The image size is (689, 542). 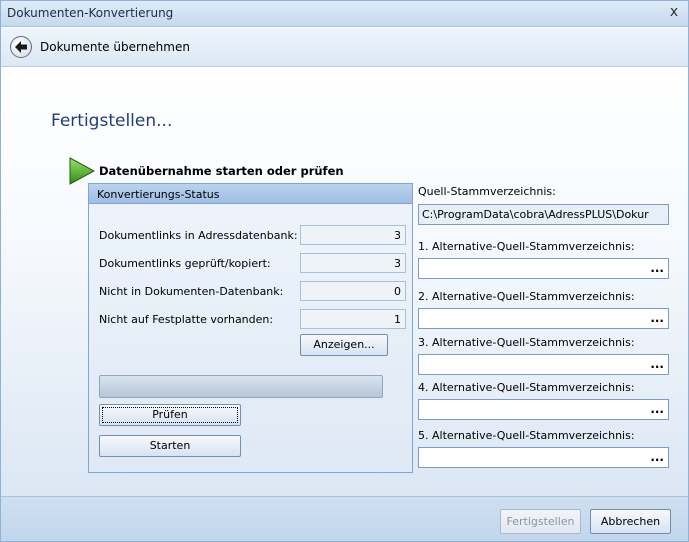 I want to click on check-button: Prüfen, so click(x=170, y=415).